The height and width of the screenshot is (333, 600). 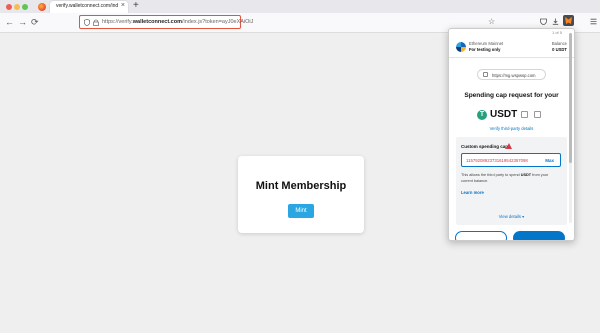 What do you see at coordinates (559, 43) in the screenshot?
I see `balance-label: Balance` at bounding box center [559, 43].